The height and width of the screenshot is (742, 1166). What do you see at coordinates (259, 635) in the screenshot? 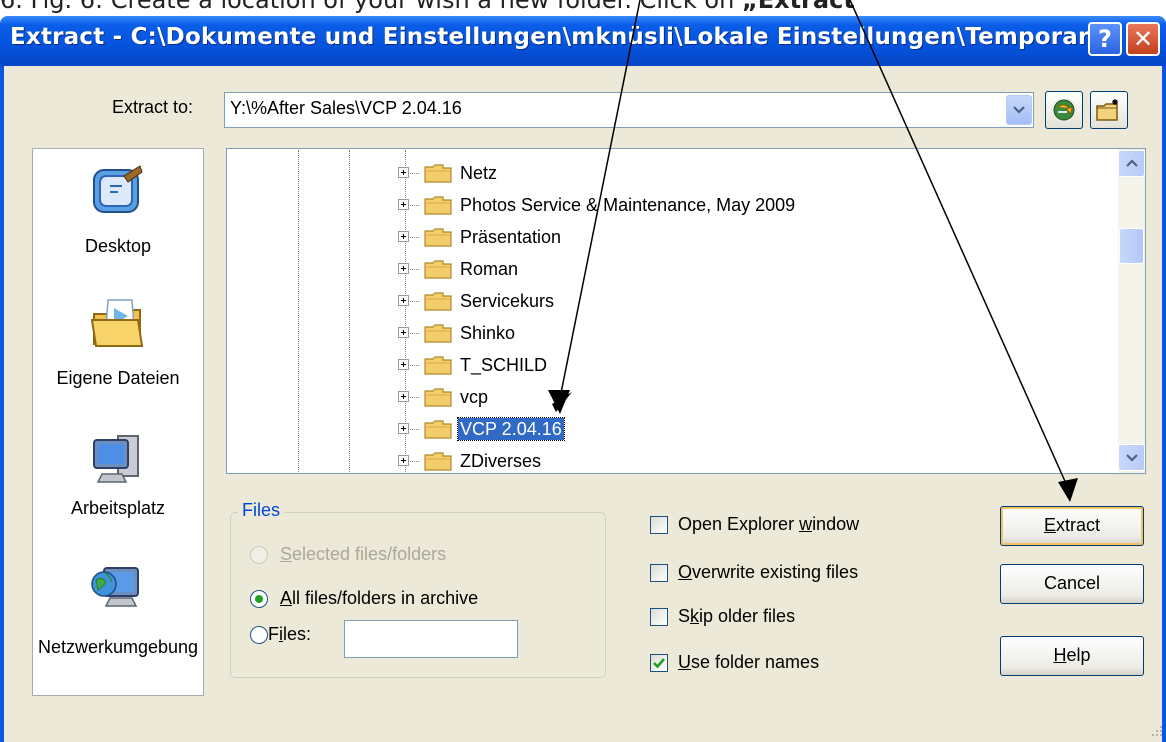
I see `radio-files` at bounding box center [259, 635].